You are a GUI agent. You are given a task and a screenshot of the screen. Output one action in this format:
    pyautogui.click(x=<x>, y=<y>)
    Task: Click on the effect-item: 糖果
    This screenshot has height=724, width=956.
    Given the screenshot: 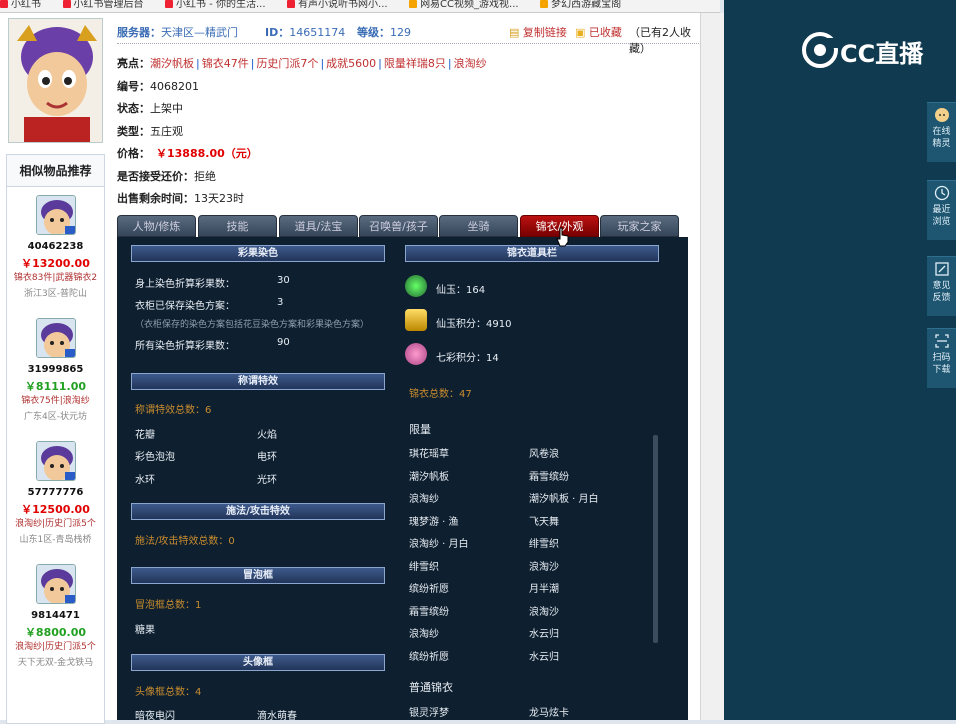 What is the action you would take?
    pyautogui.click(x=145, y=630)
    